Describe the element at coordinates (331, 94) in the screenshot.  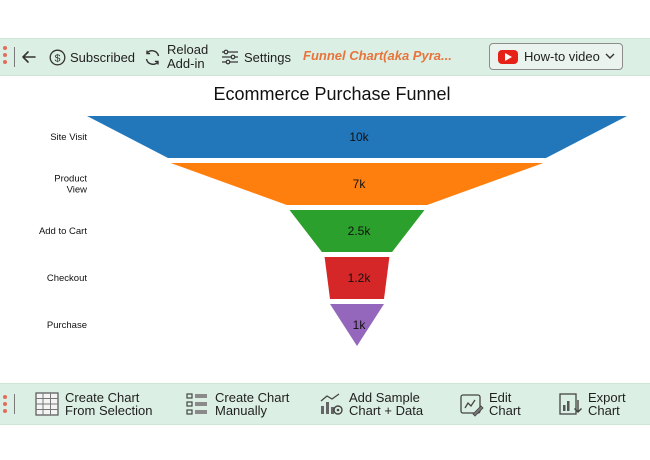
I see `chart-title: Ecommerce Purchase Funnel` at that location.